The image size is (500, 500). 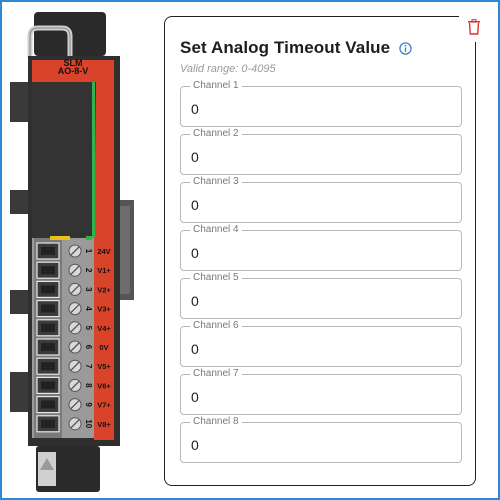 What do you see at coordinates (88, 423) in the screenshot?
I see `terminal-number: 10` at bounding box center [88, 423].